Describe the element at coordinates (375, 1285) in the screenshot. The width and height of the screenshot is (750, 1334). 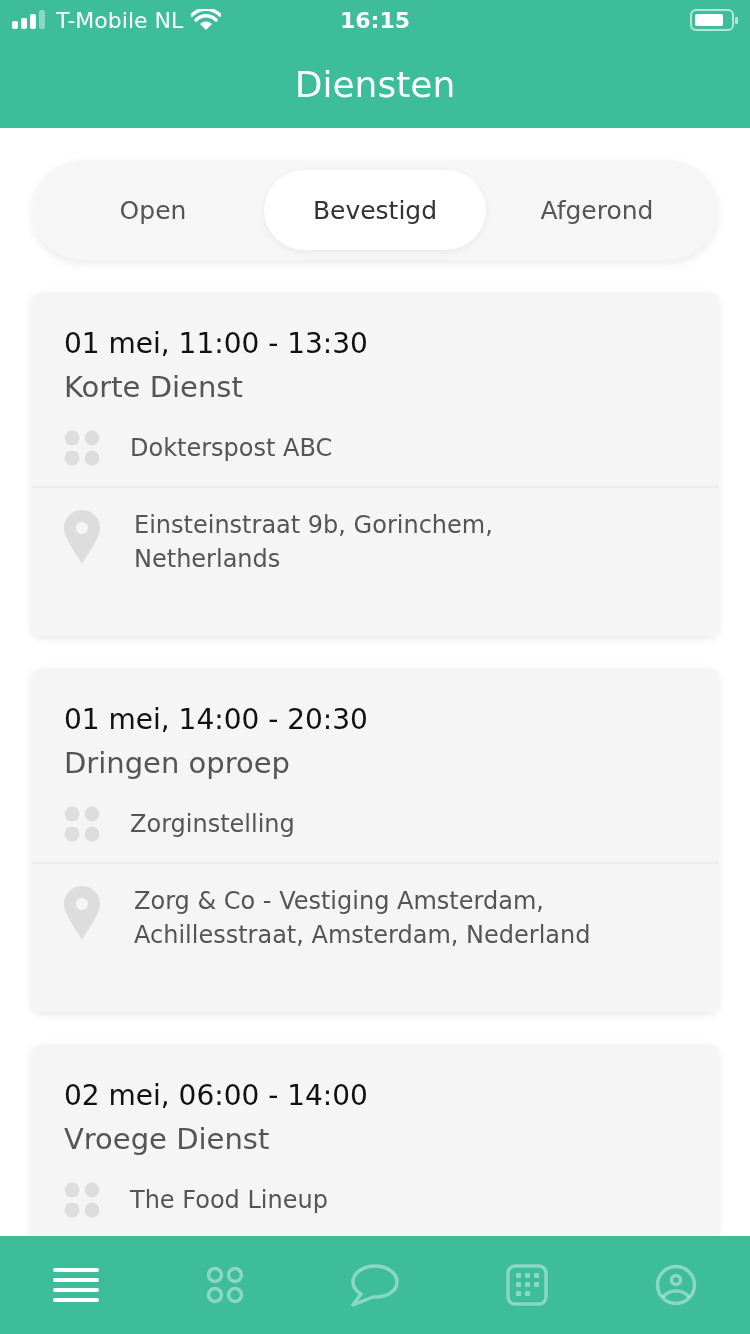
I see `chat-icon` at that location.